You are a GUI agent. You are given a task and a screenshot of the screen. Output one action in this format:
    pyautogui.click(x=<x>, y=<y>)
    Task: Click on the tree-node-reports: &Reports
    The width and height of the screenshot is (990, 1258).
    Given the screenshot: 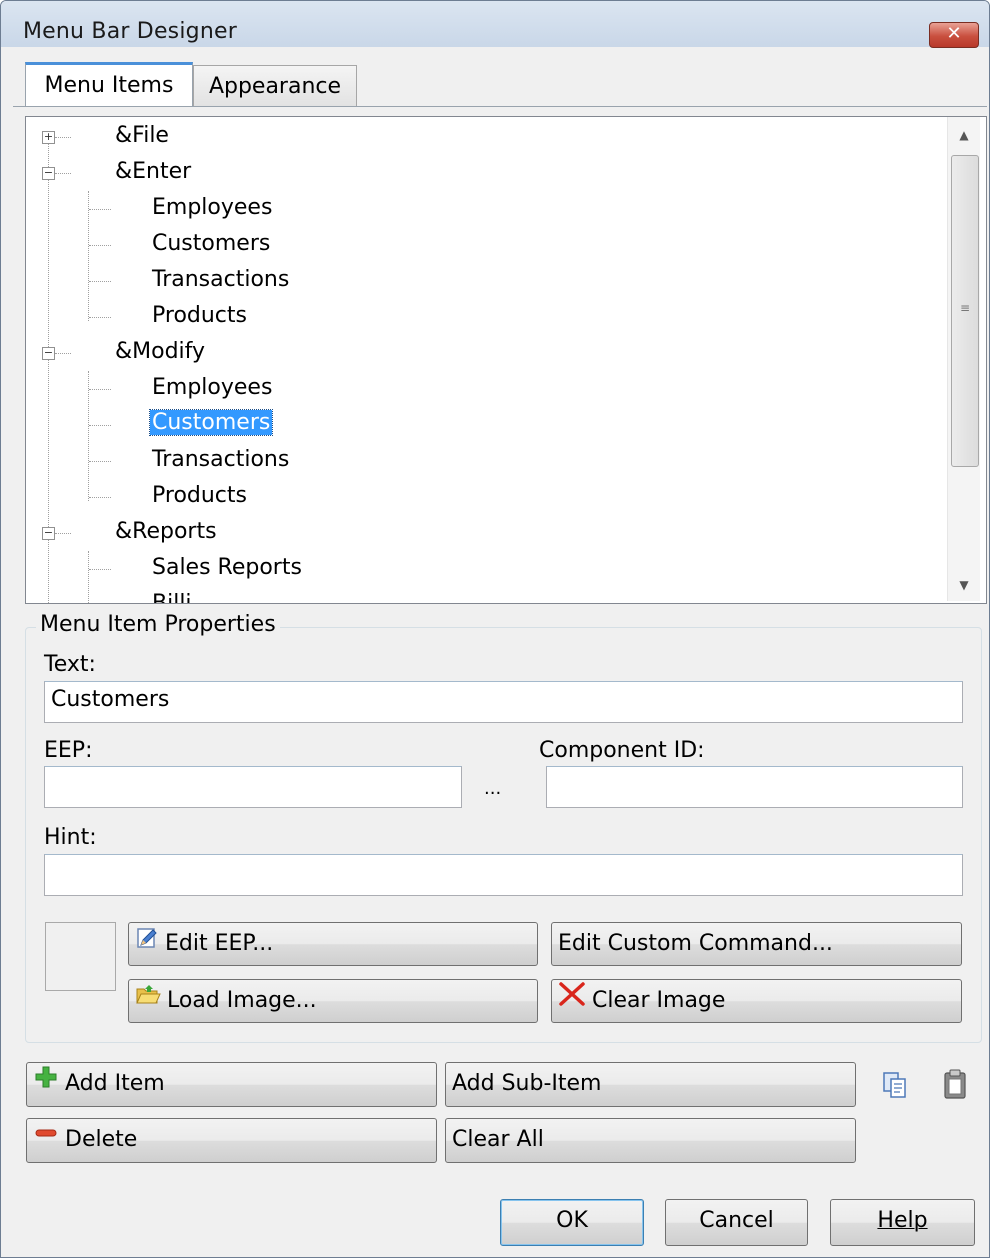 What is the action you would take?
    pyautogui.click(x=166, y=531)
    